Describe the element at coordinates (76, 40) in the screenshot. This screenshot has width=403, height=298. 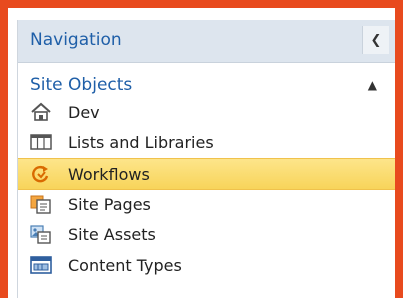
I see `navigation-title: Navigation` at that location.